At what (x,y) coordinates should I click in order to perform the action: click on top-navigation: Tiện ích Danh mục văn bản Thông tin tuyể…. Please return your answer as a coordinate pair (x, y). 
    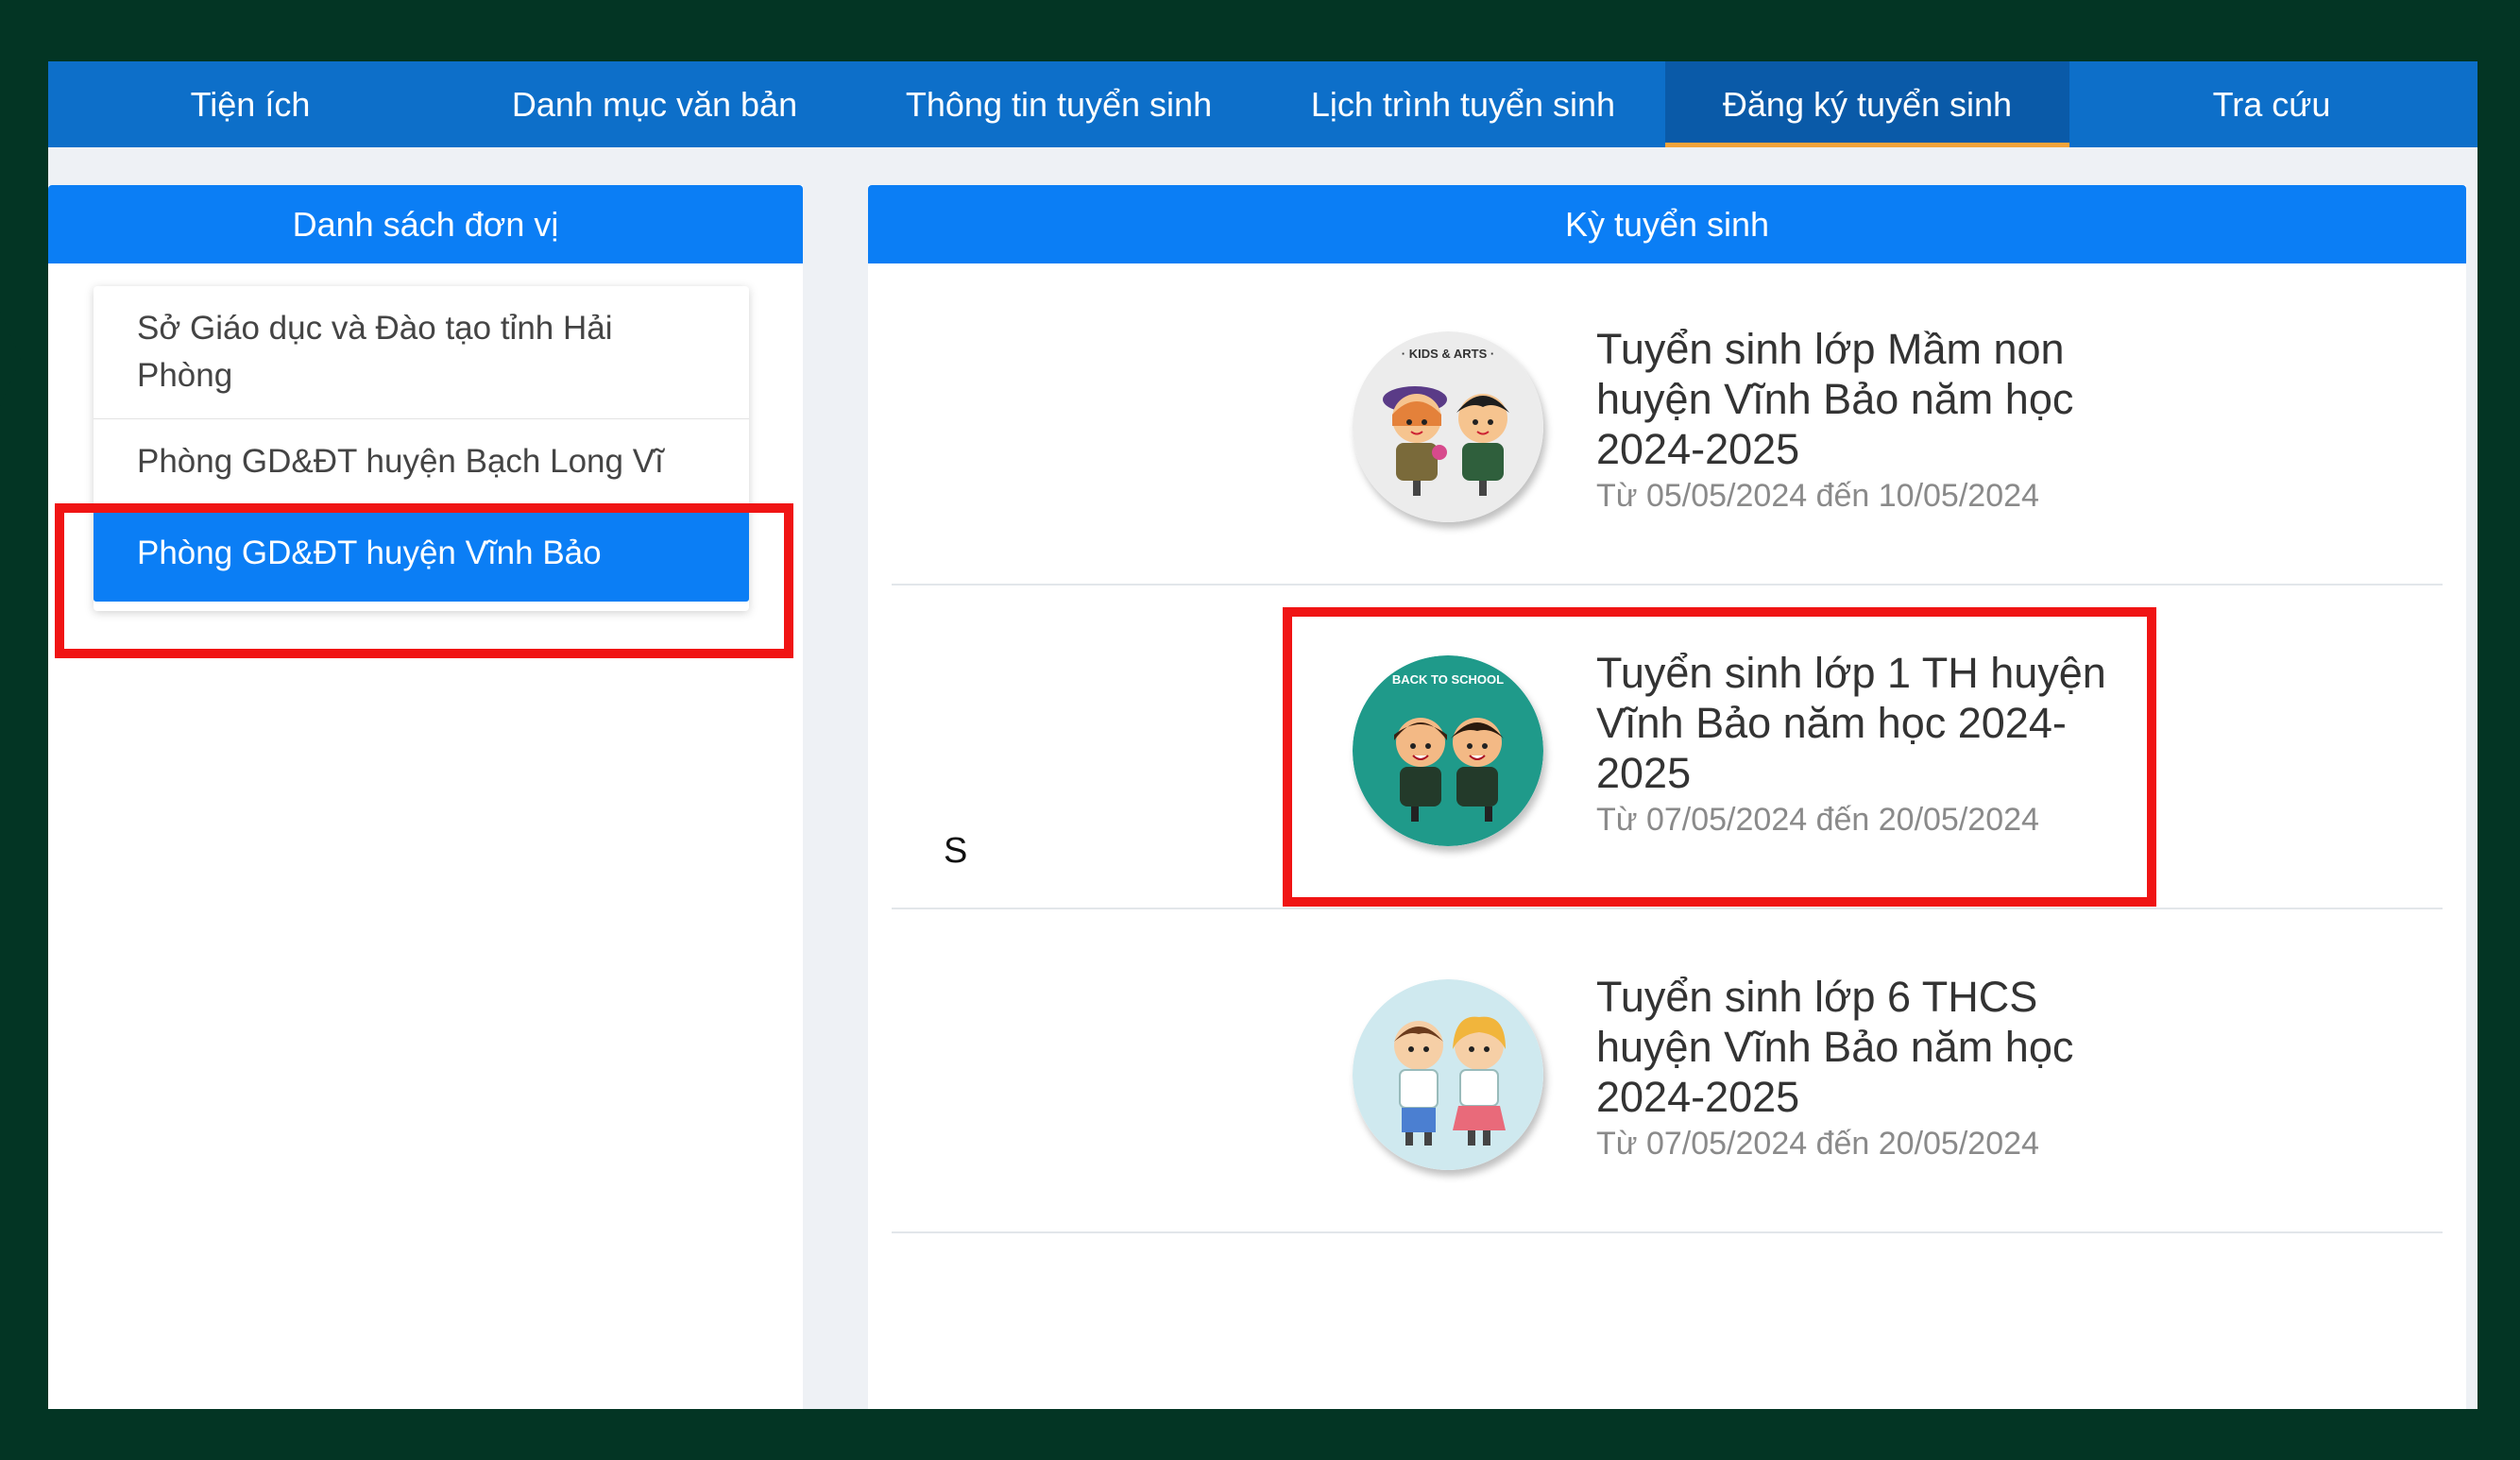
    Looking at the image, I should click on (1262, 104).